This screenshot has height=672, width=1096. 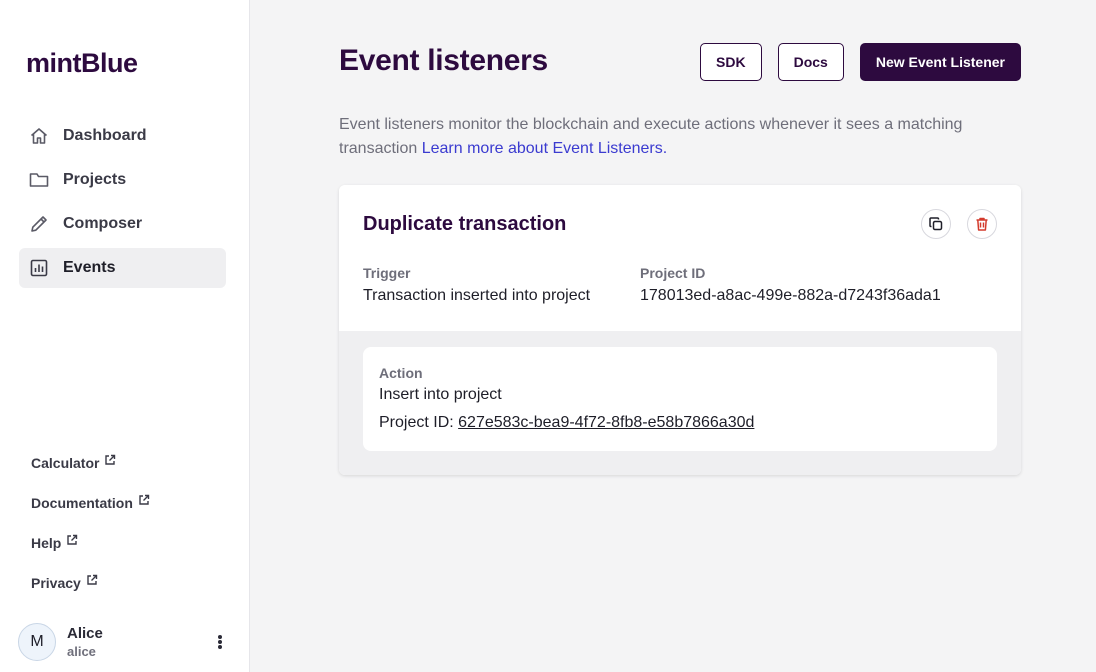 What do you see at coordinates (673, 273) in the screenshot?
I see `project-id-label: Project ID` at bounding box center [673, 273].